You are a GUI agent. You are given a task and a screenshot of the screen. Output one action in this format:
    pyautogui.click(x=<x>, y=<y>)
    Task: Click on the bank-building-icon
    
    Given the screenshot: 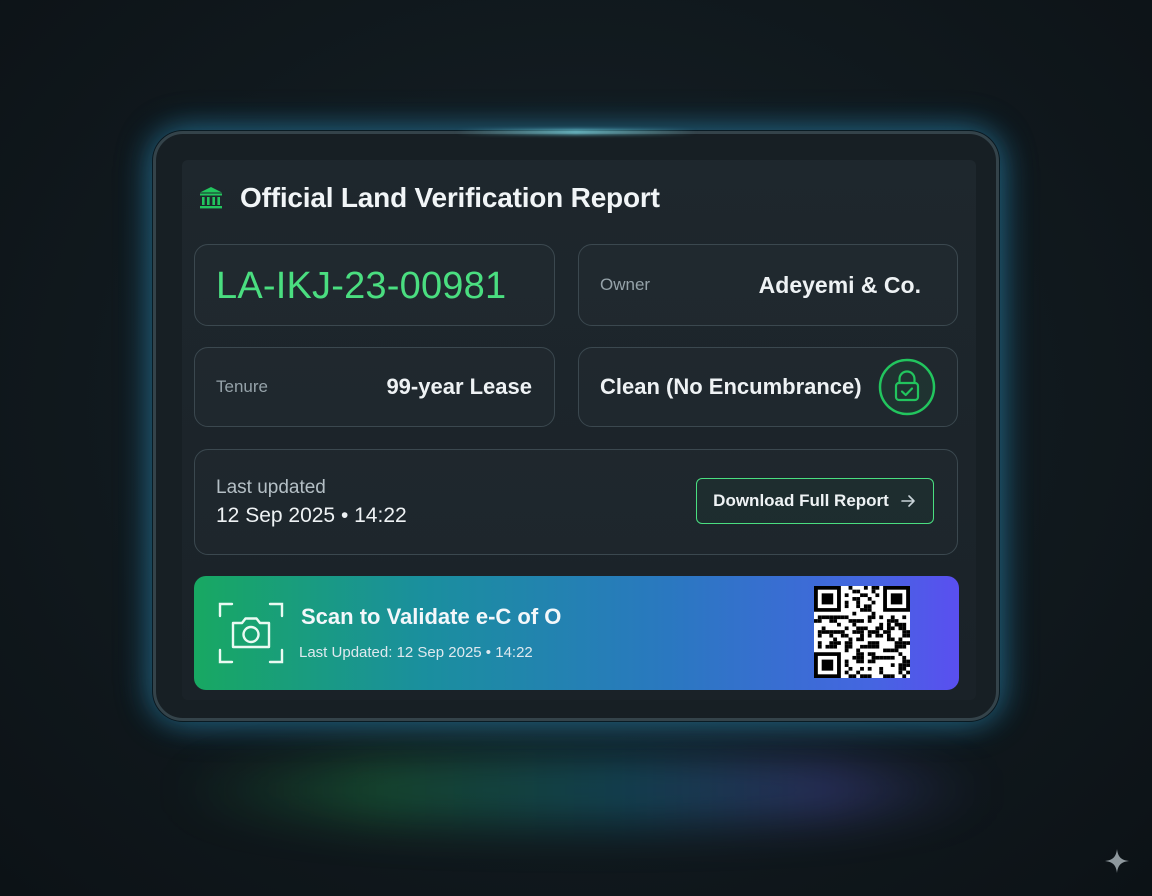 What is the action you would take?
    pyautogui.click(x=211, y=198)
    